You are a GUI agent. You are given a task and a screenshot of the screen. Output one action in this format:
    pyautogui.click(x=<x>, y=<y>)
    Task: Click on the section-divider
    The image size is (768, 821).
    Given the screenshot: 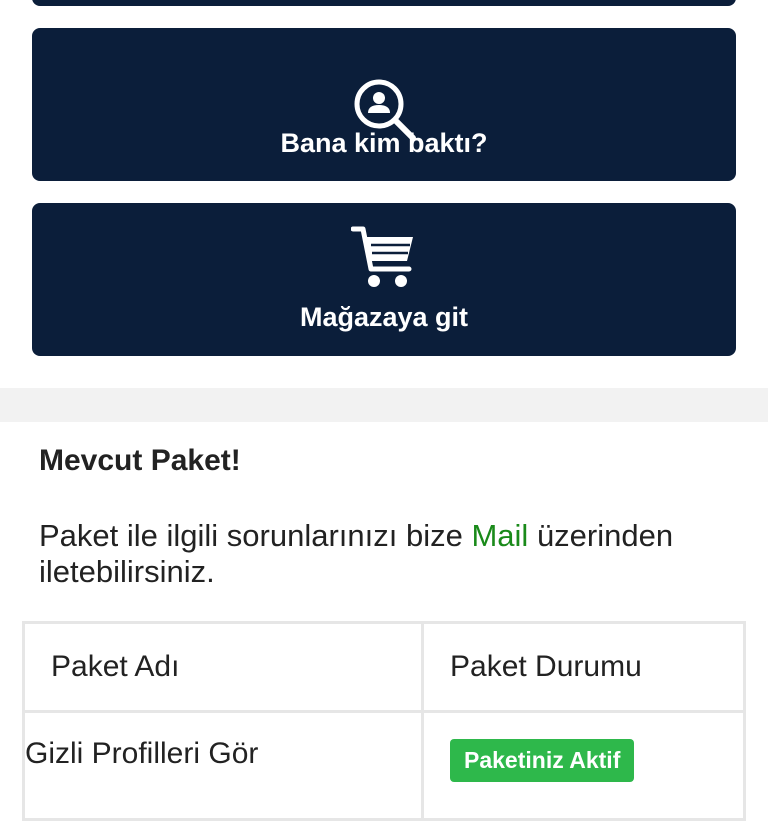 What is the action you would take?
    pyautogui.click(x=384, y=405)
    